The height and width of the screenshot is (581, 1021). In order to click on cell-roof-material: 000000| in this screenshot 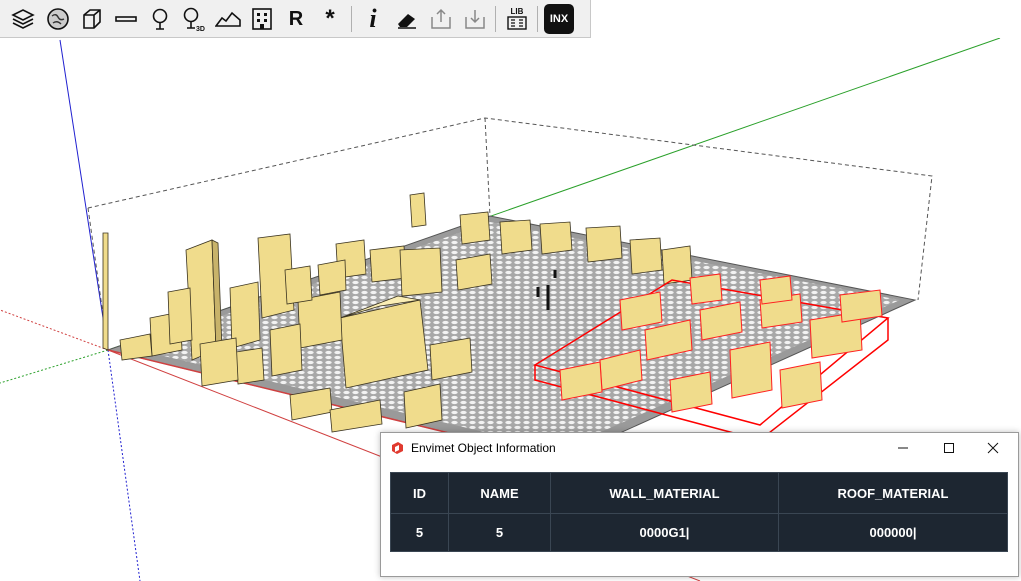, I will do `click(893, 532)`.